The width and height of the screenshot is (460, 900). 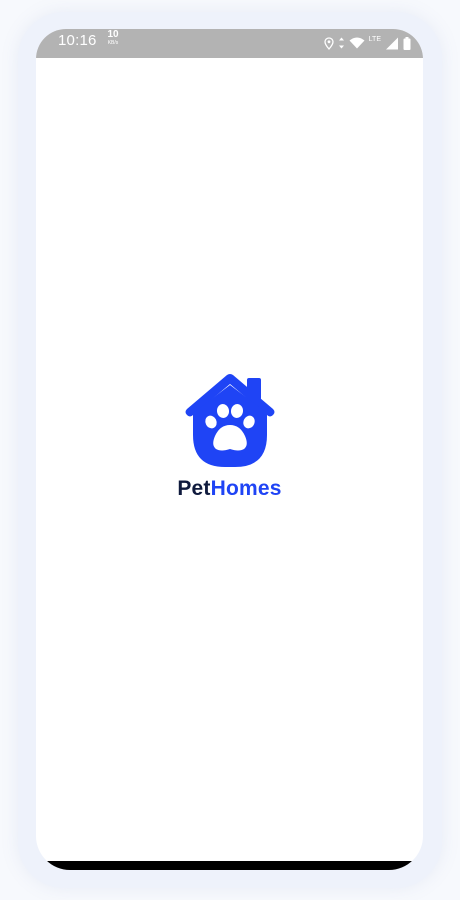 I want to click on navigation-bar, so click(x=229, y=865).